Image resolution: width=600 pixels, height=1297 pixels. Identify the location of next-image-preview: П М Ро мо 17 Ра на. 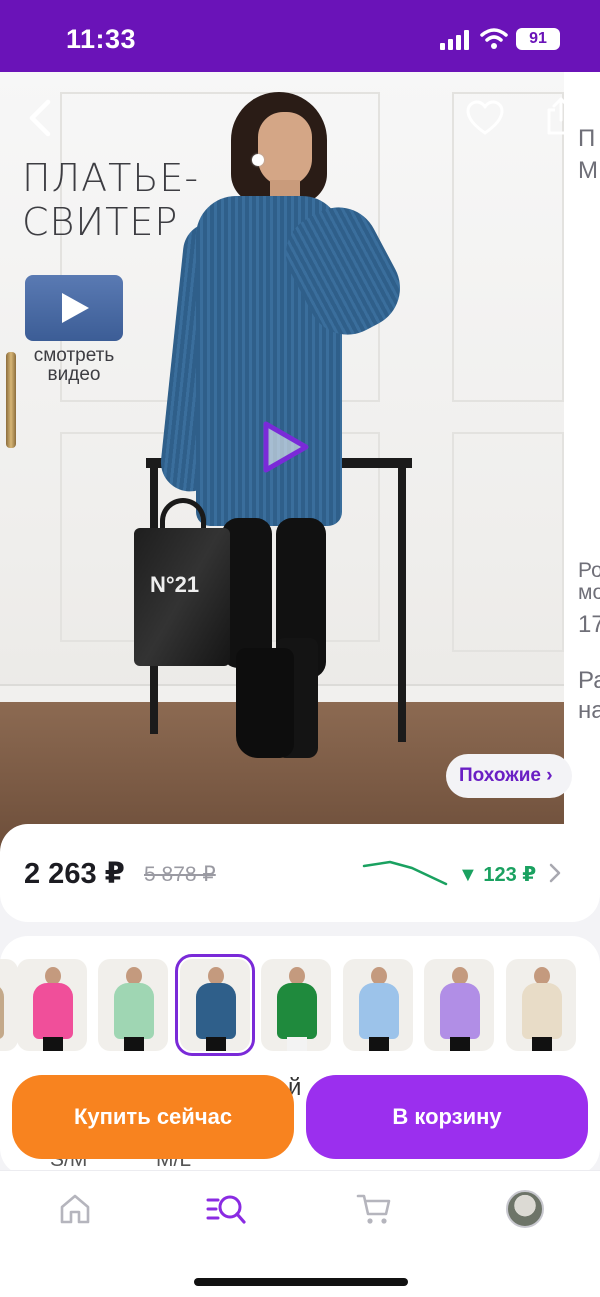
(582, 467).